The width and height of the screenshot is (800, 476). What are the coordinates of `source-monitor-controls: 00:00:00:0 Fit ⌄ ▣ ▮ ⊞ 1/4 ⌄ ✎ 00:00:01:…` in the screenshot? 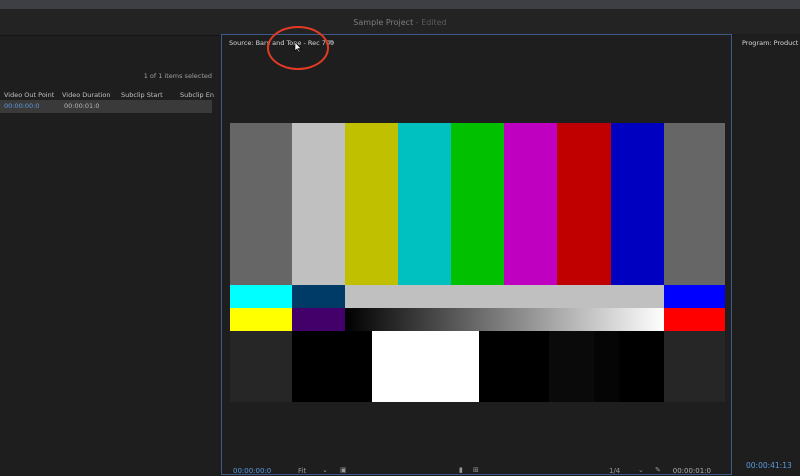 It's located at (476, 470).